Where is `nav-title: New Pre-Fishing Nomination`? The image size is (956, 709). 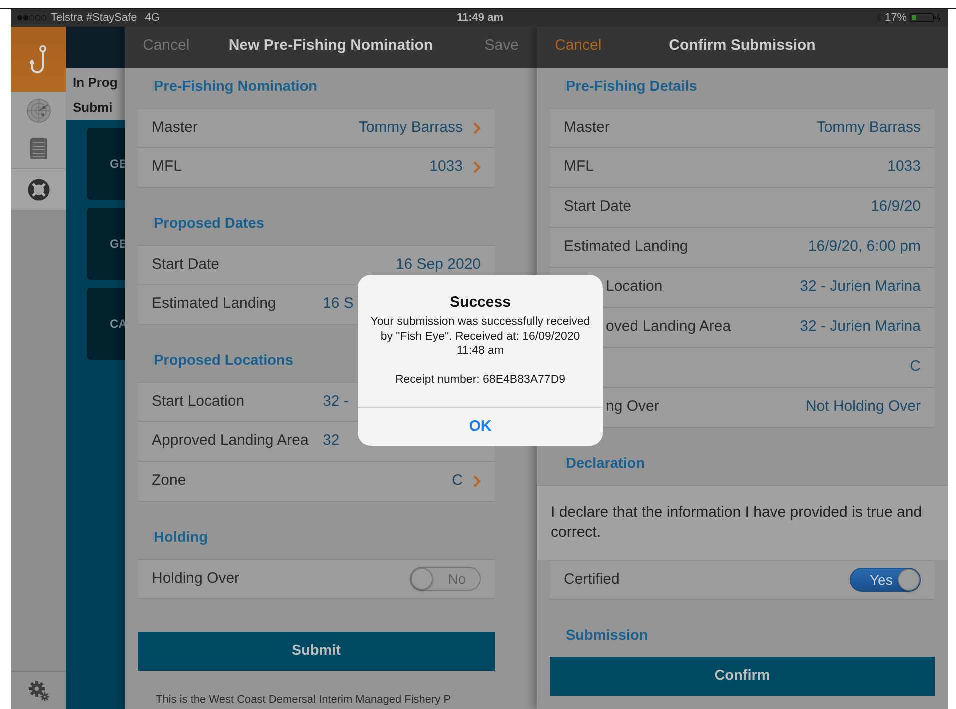 nav-title: New Pre-Fishing Nomination is located at coordinates (331, 46).